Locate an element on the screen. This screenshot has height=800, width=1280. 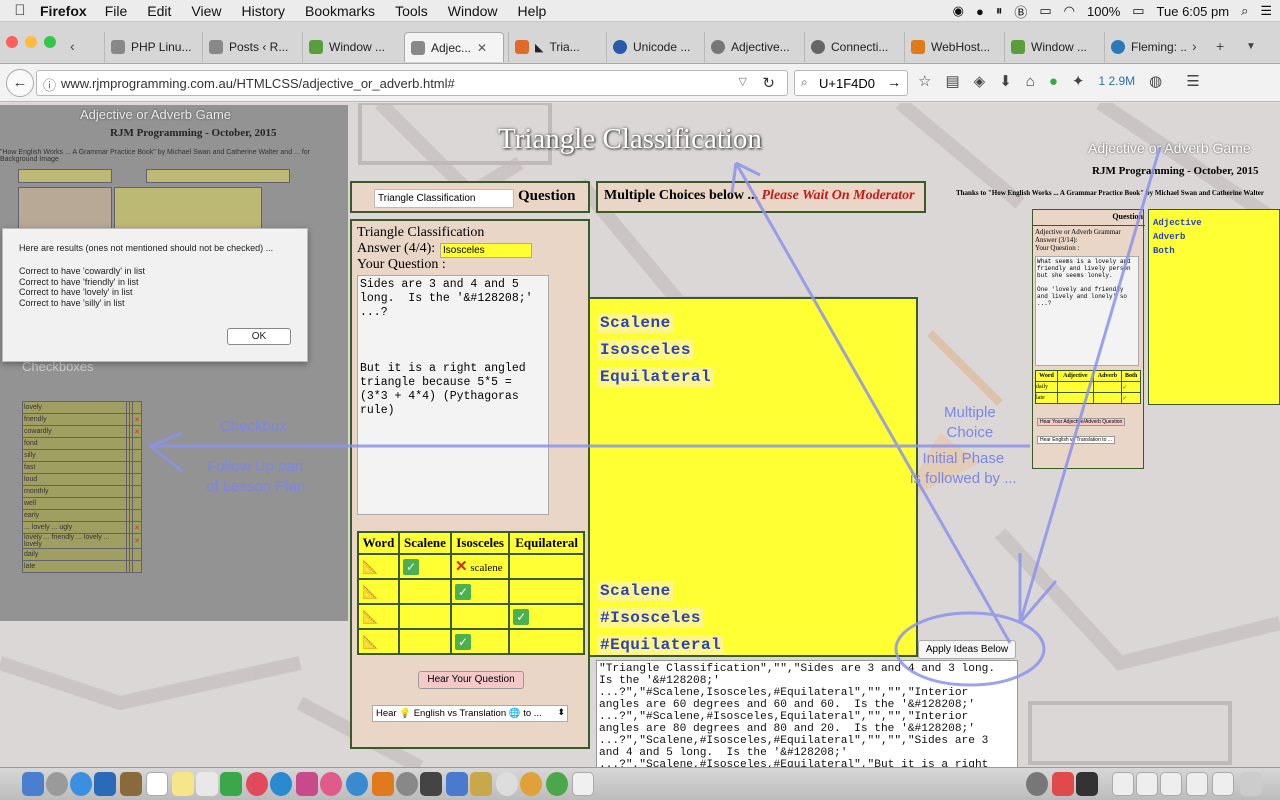
search-go-icon: → is located at coordinates (894, 82).